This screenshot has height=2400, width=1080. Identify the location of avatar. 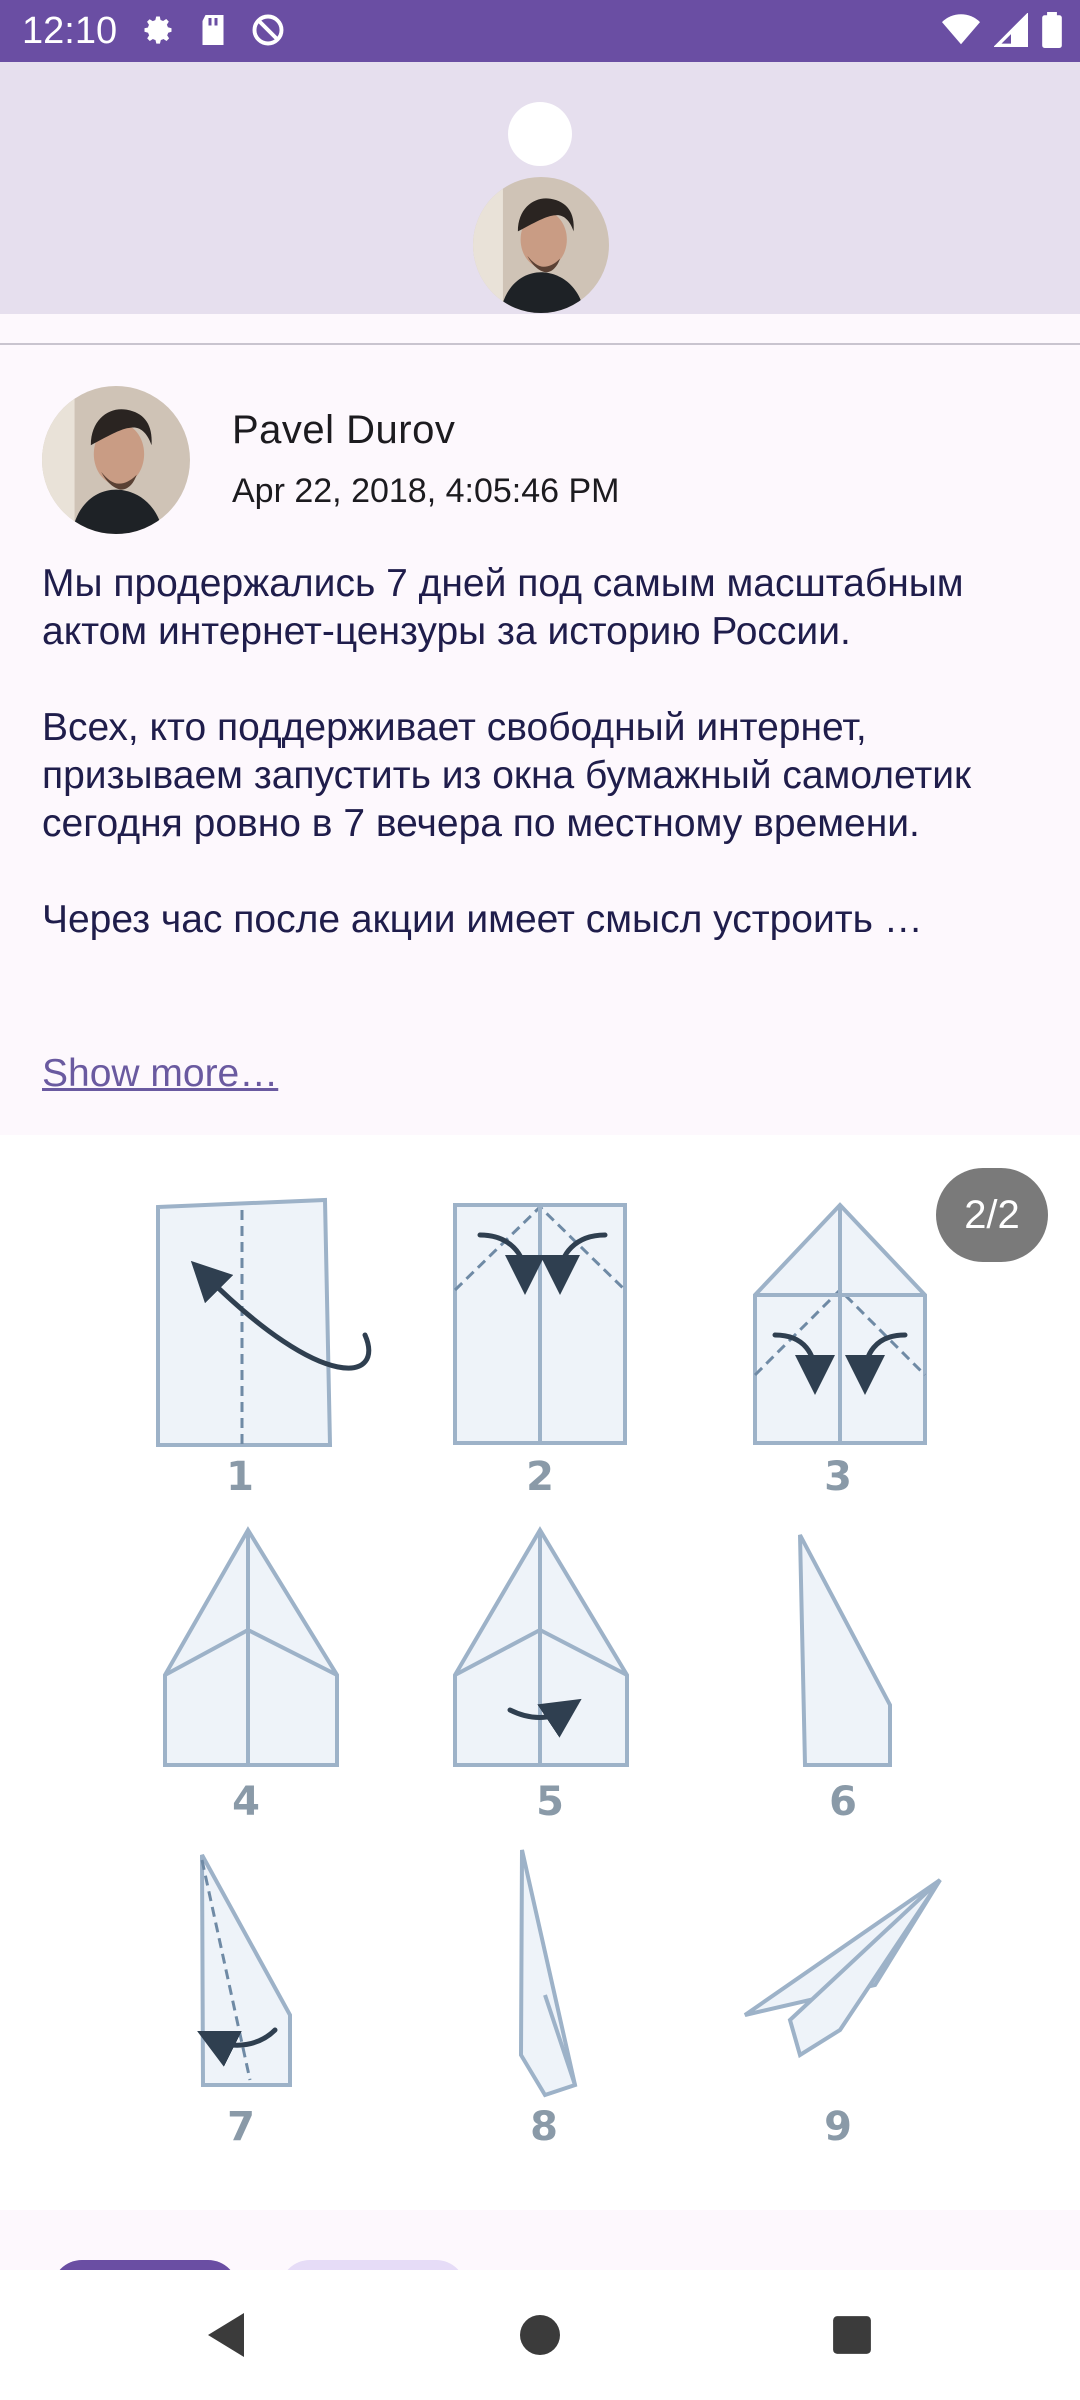
(541, 245).